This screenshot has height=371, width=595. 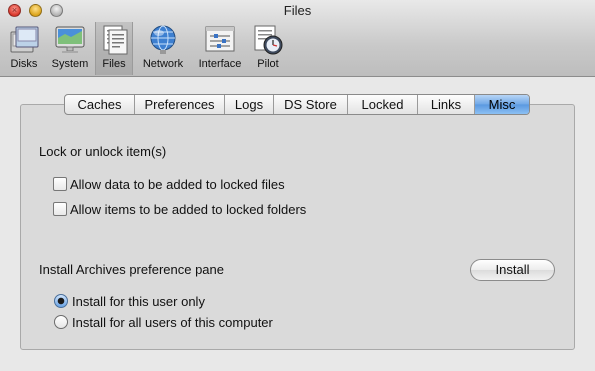 I want to click on toolbar-item-interface: Interface, so click(x=220, y=49).